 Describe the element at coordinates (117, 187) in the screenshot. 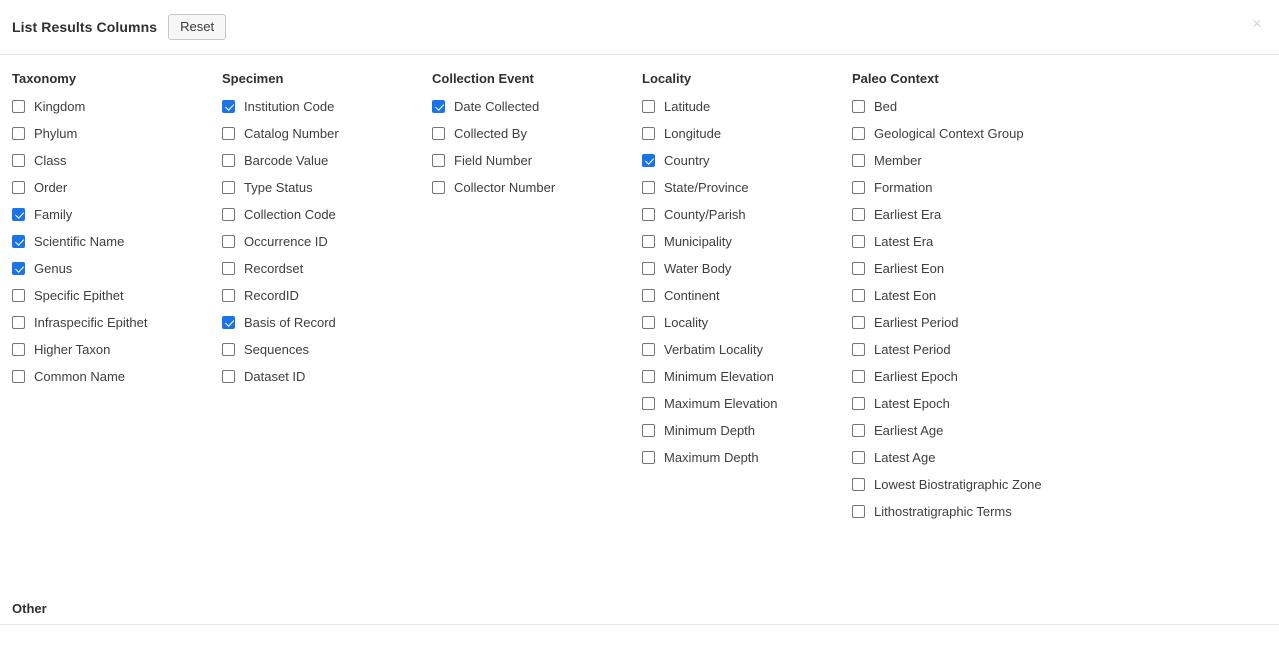

I see `checkbox-row: Order` at that location.